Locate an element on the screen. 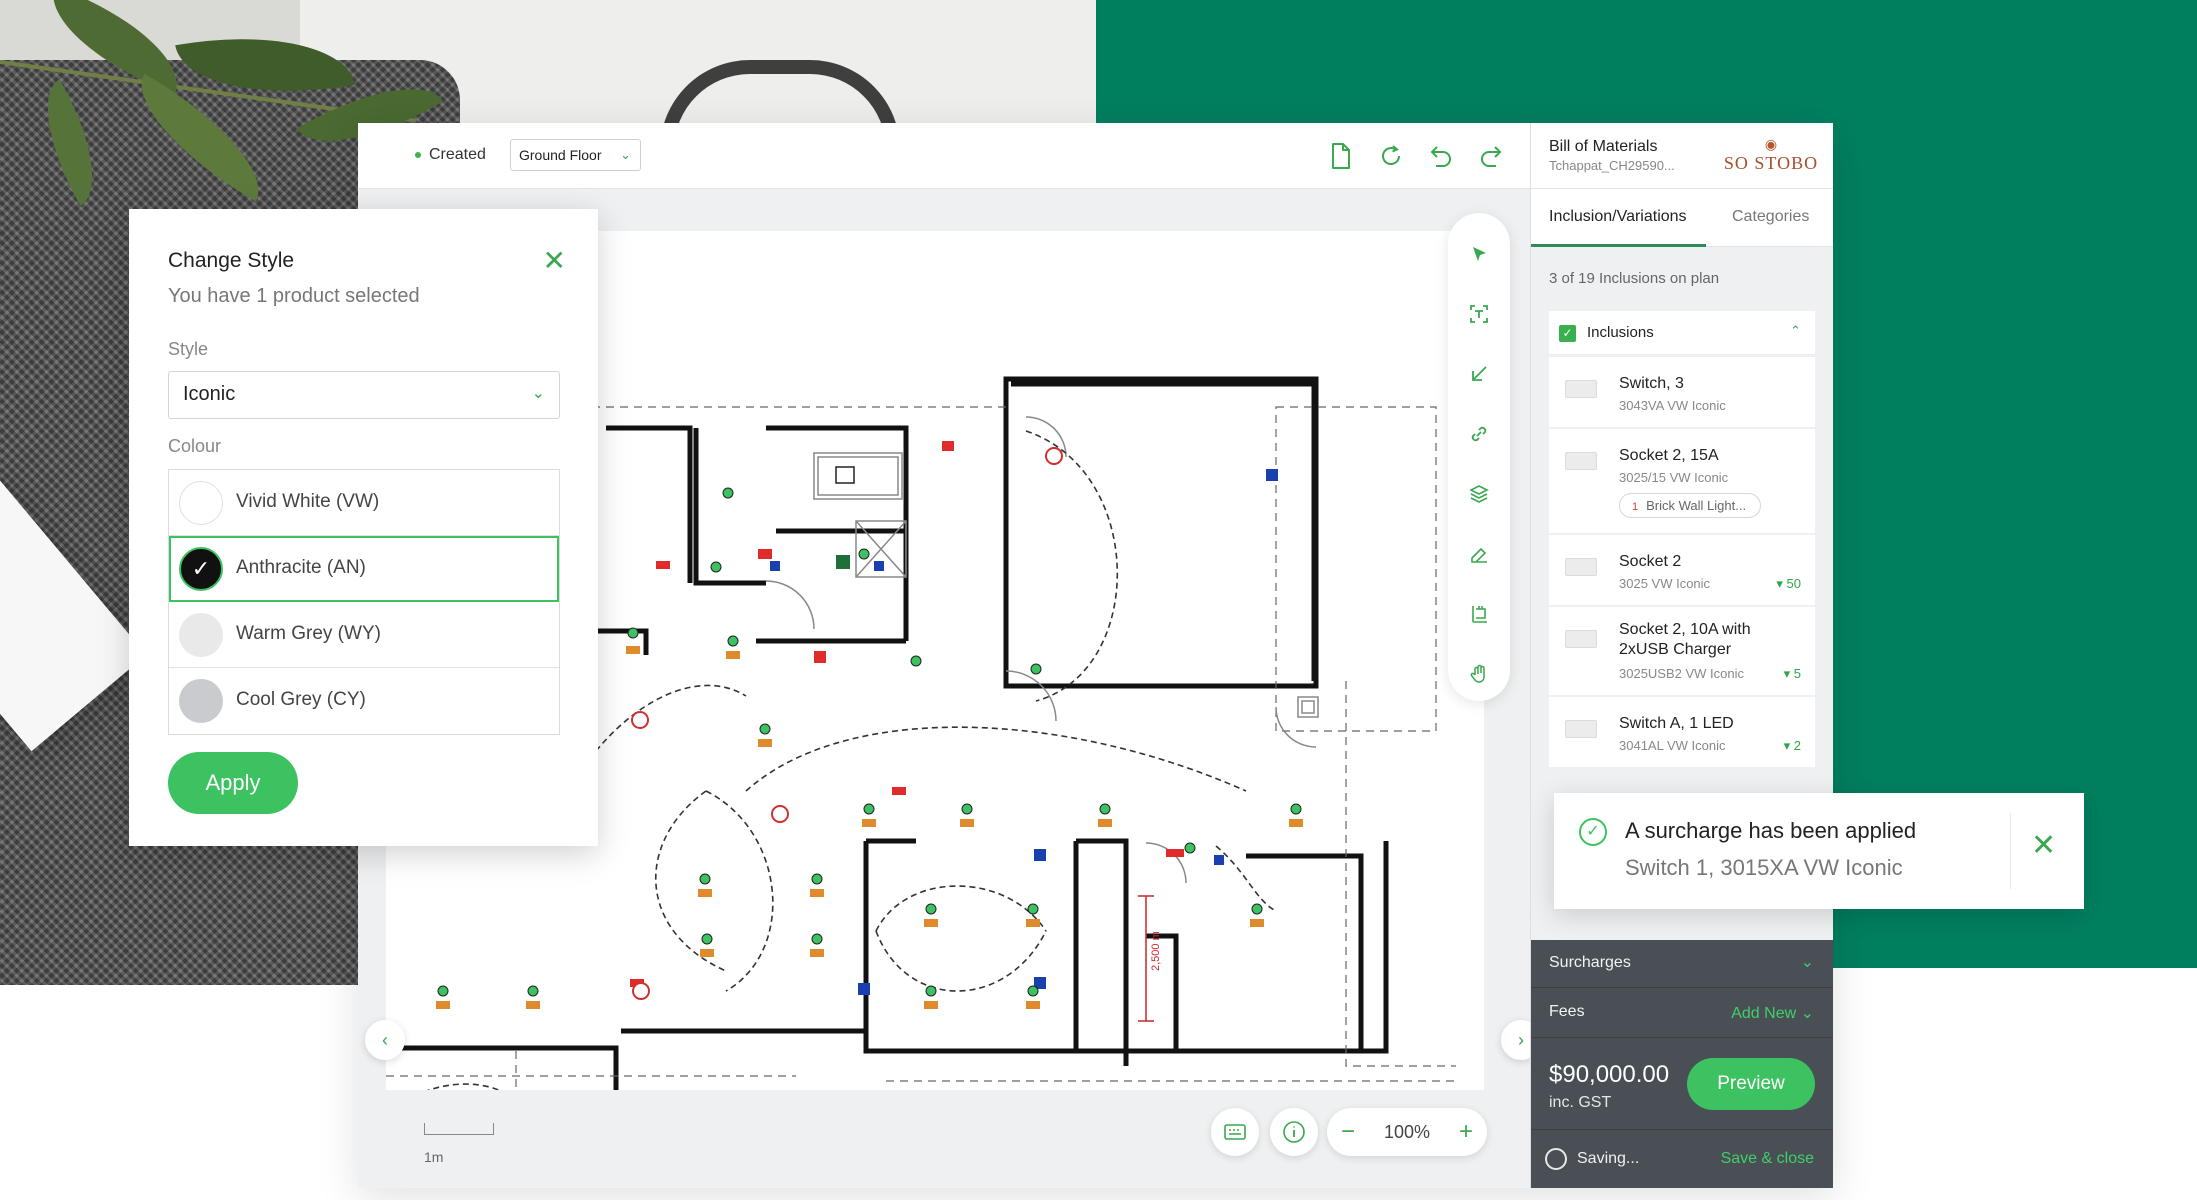 This screenshot has height=1200, width=2197. keyboard-button is located at coordinates (1235, 1132).